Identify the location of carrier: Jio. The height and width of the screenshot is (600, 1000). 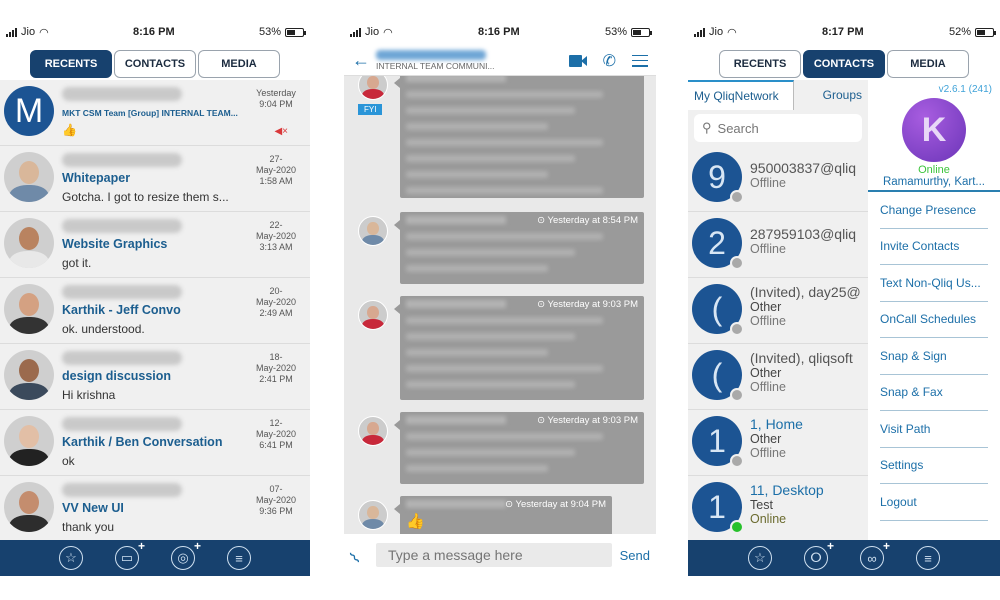
(28, 32).